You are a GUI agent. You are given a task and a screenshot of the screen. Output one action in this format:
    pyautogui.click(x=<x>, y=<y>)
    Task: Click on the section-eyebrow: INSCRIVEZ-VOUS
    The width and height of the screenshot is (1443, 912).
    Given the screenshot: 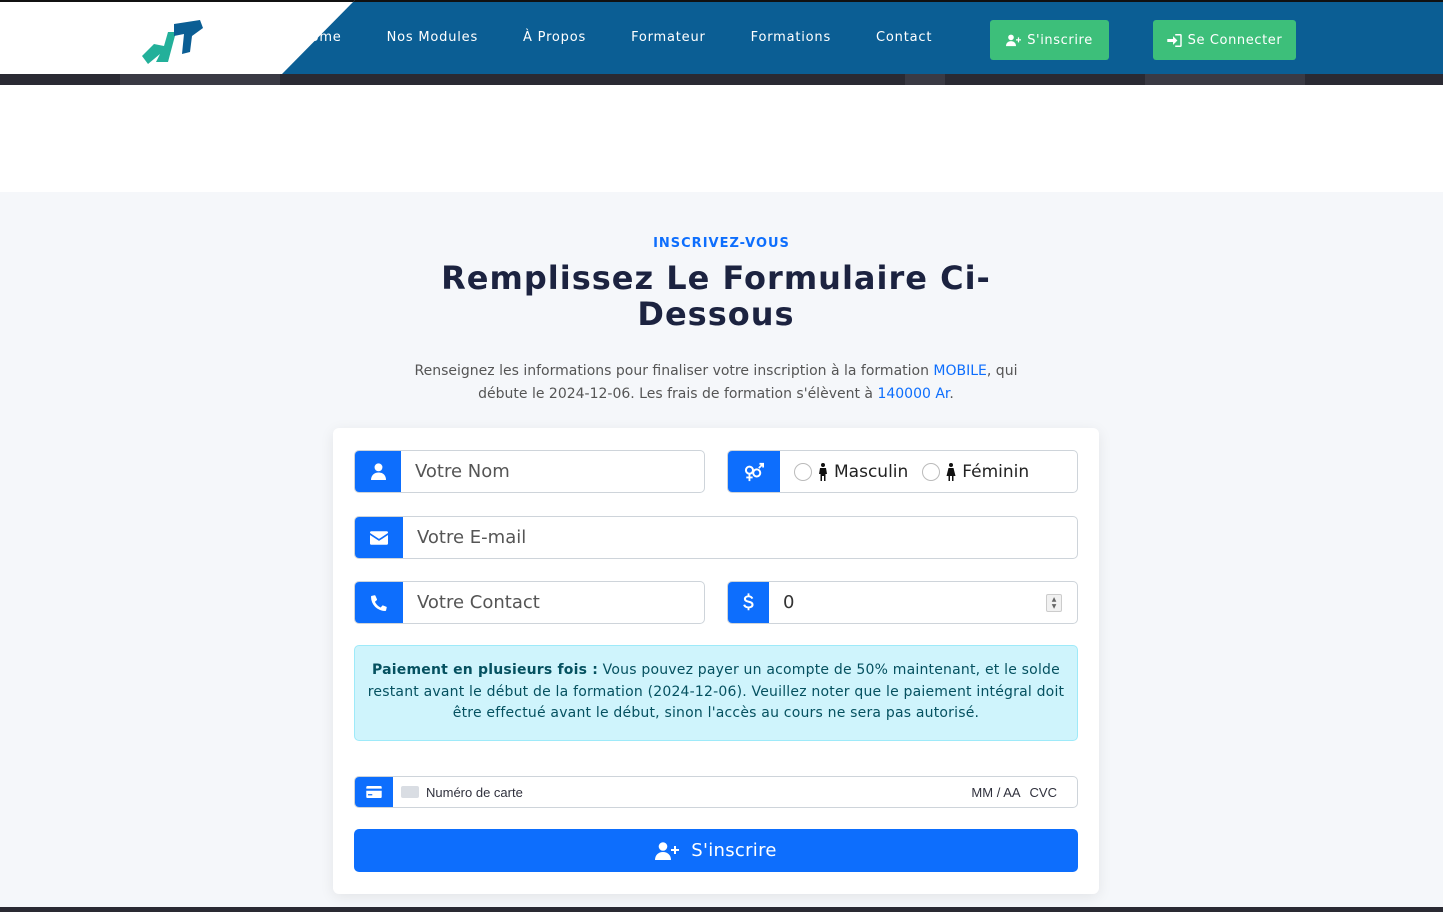 What is the action you would take?
    pyautogui.click(x=721, y=243)
    